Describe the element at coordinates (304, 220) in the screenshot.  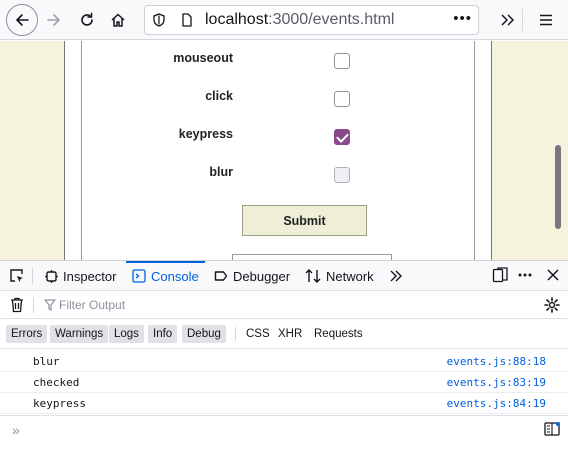
I see `submit-button: Submit` at that location.